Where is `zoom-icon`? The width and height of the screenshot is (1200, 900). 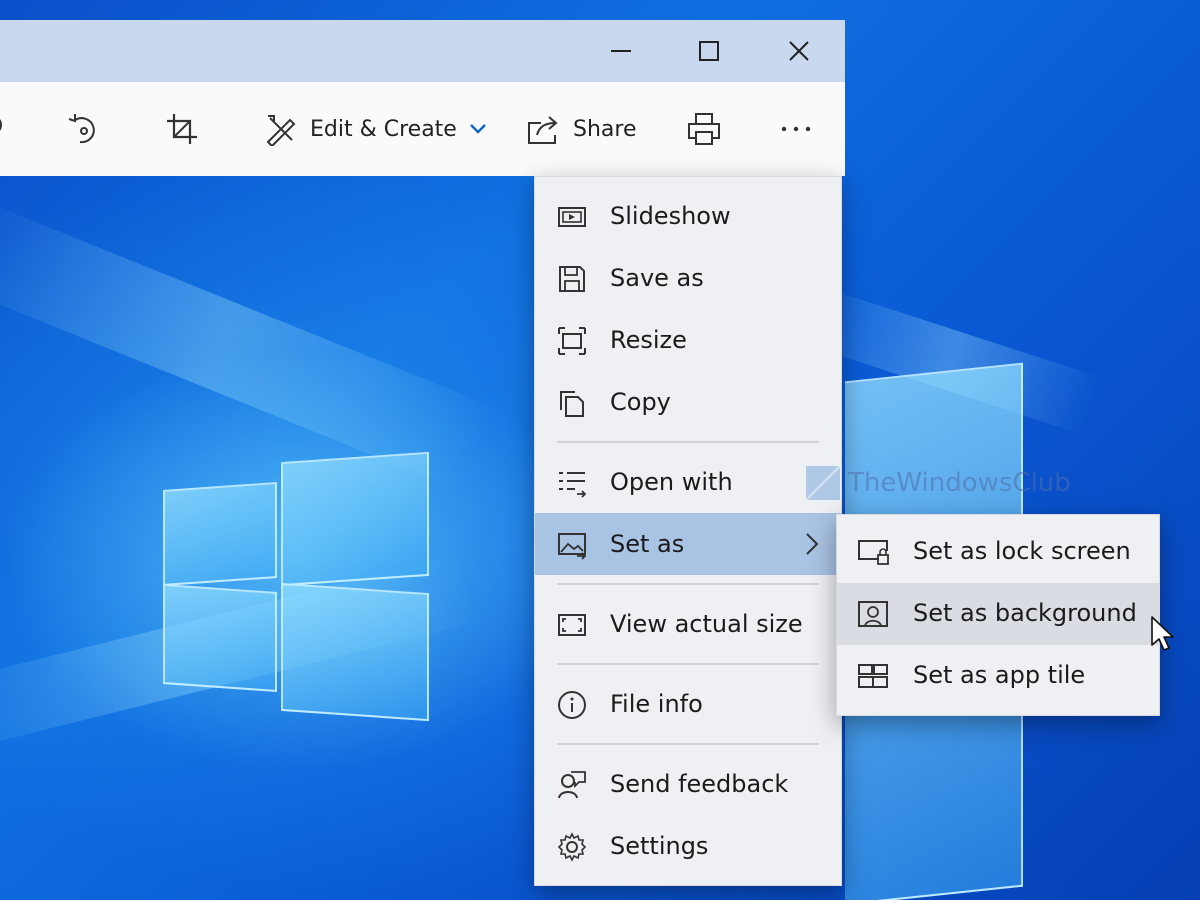
zoom-icon is located at coordinates (1, 125).